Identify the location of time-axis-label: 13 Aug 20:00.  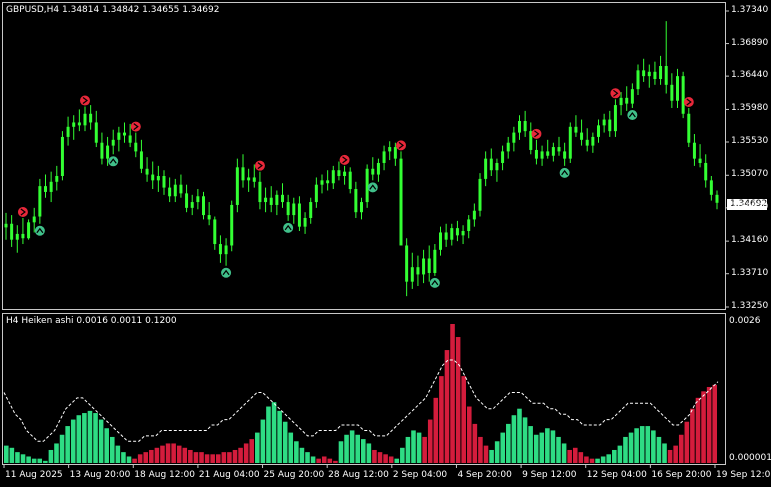
(100, 475).